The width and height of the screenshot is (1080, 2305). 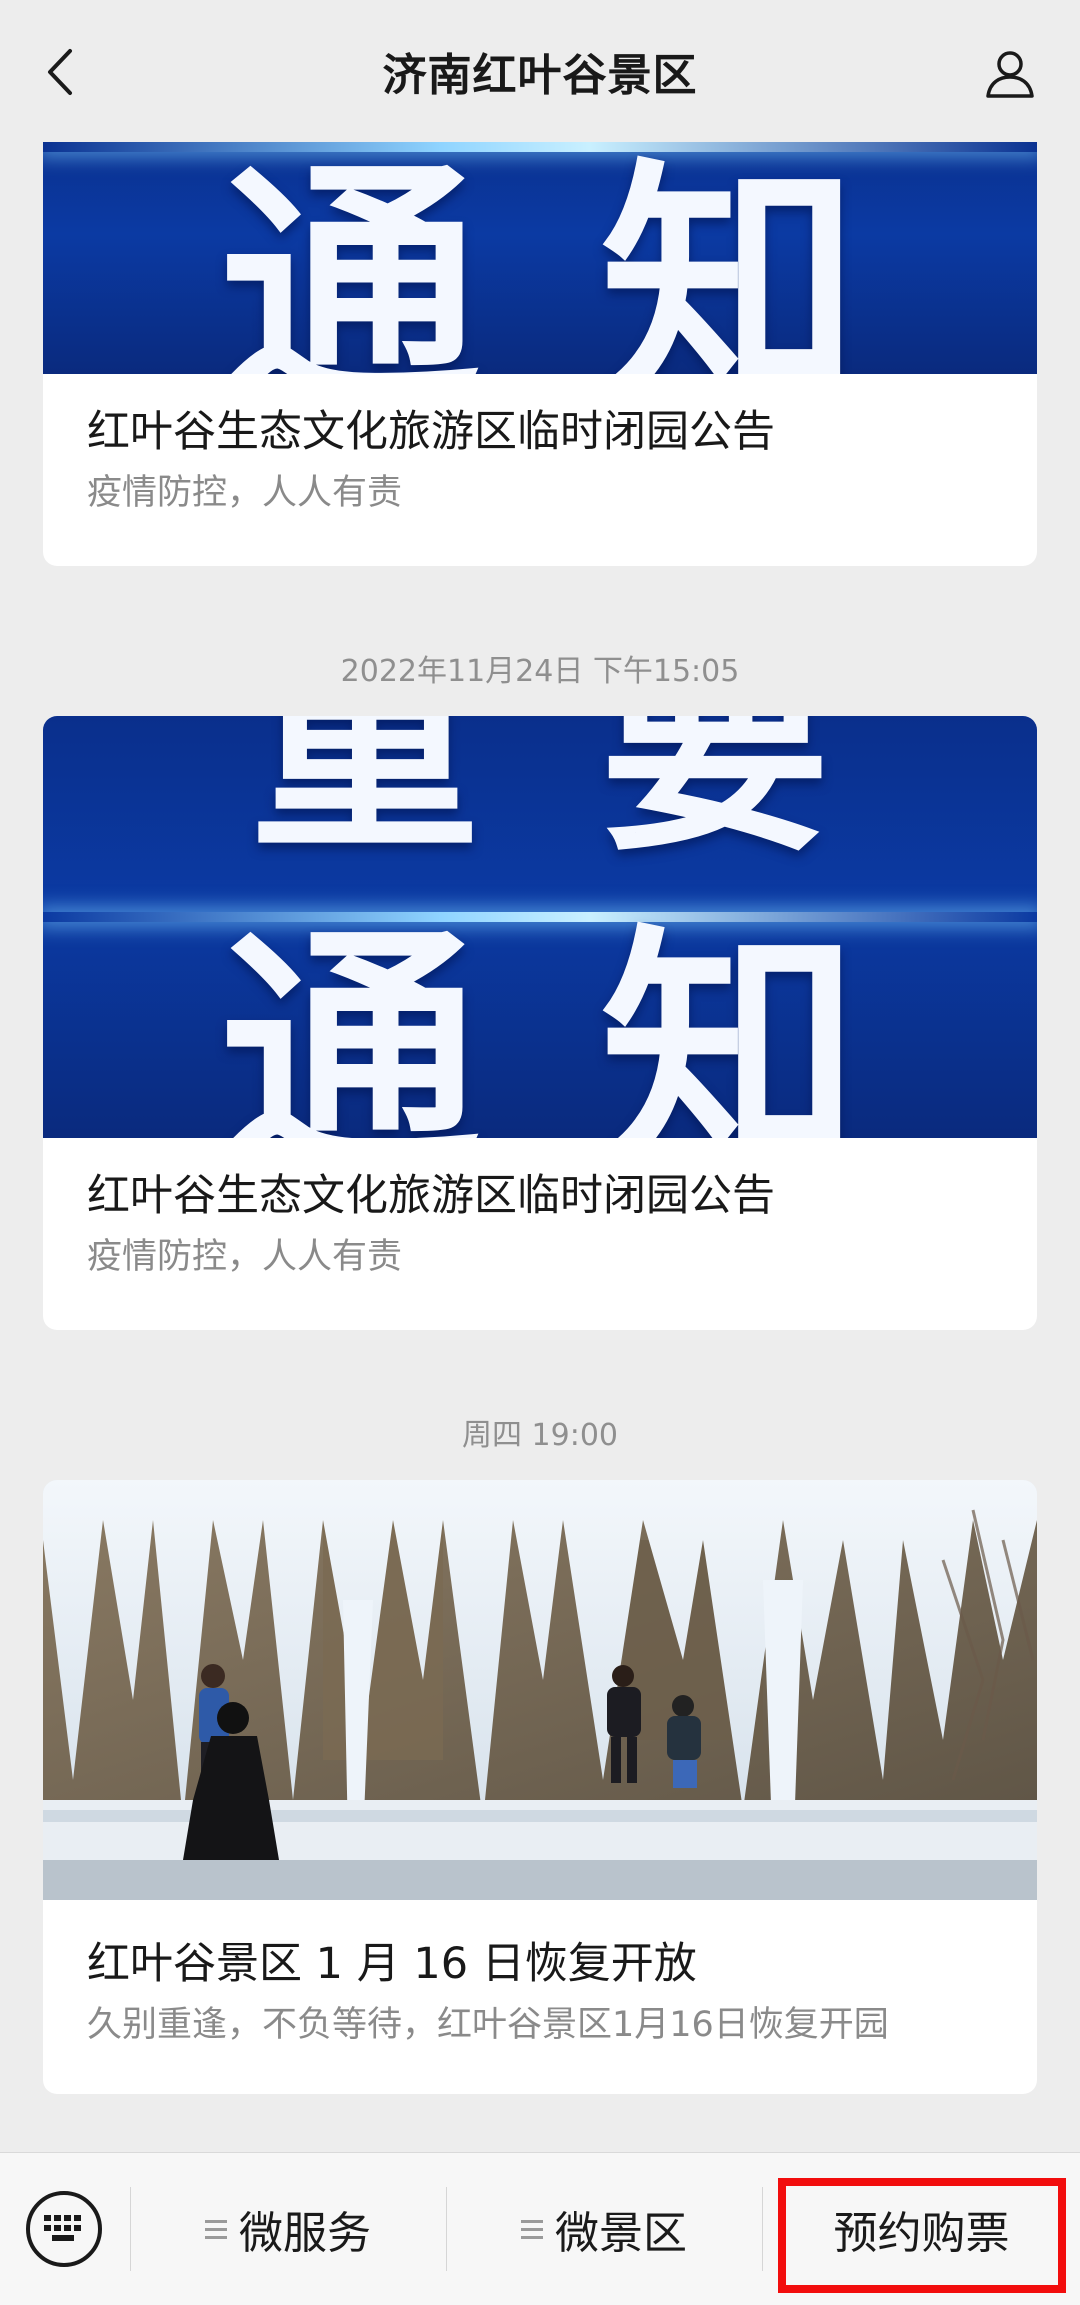 I want to click on nav-header: 济南红叶谷景区, so click(x=540, y=71).